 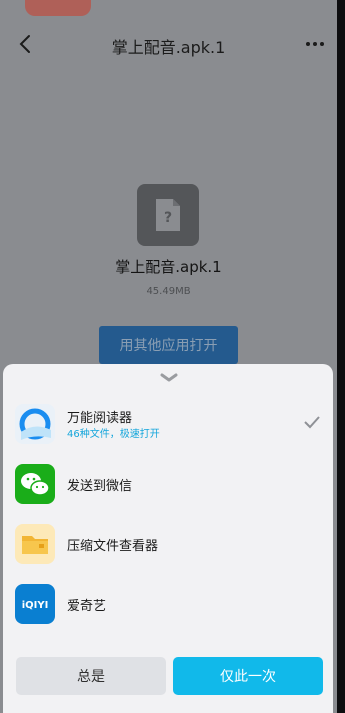 I want to click on status-indicator, so click(x=58, y=8).